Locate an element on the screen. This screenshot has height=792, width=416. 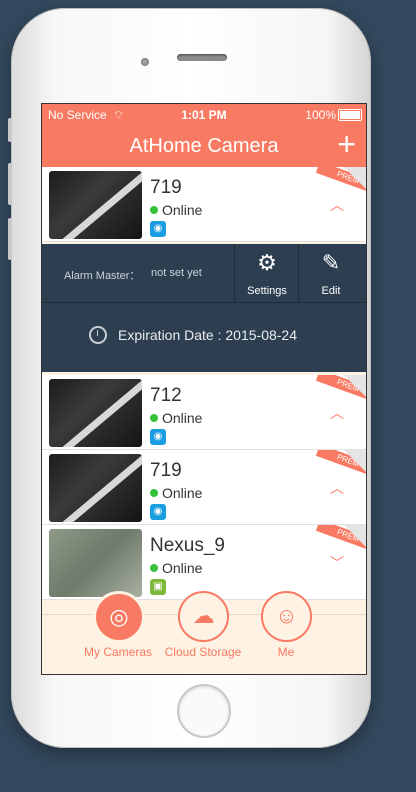
battery-icon is located at coordinates (350, 115).